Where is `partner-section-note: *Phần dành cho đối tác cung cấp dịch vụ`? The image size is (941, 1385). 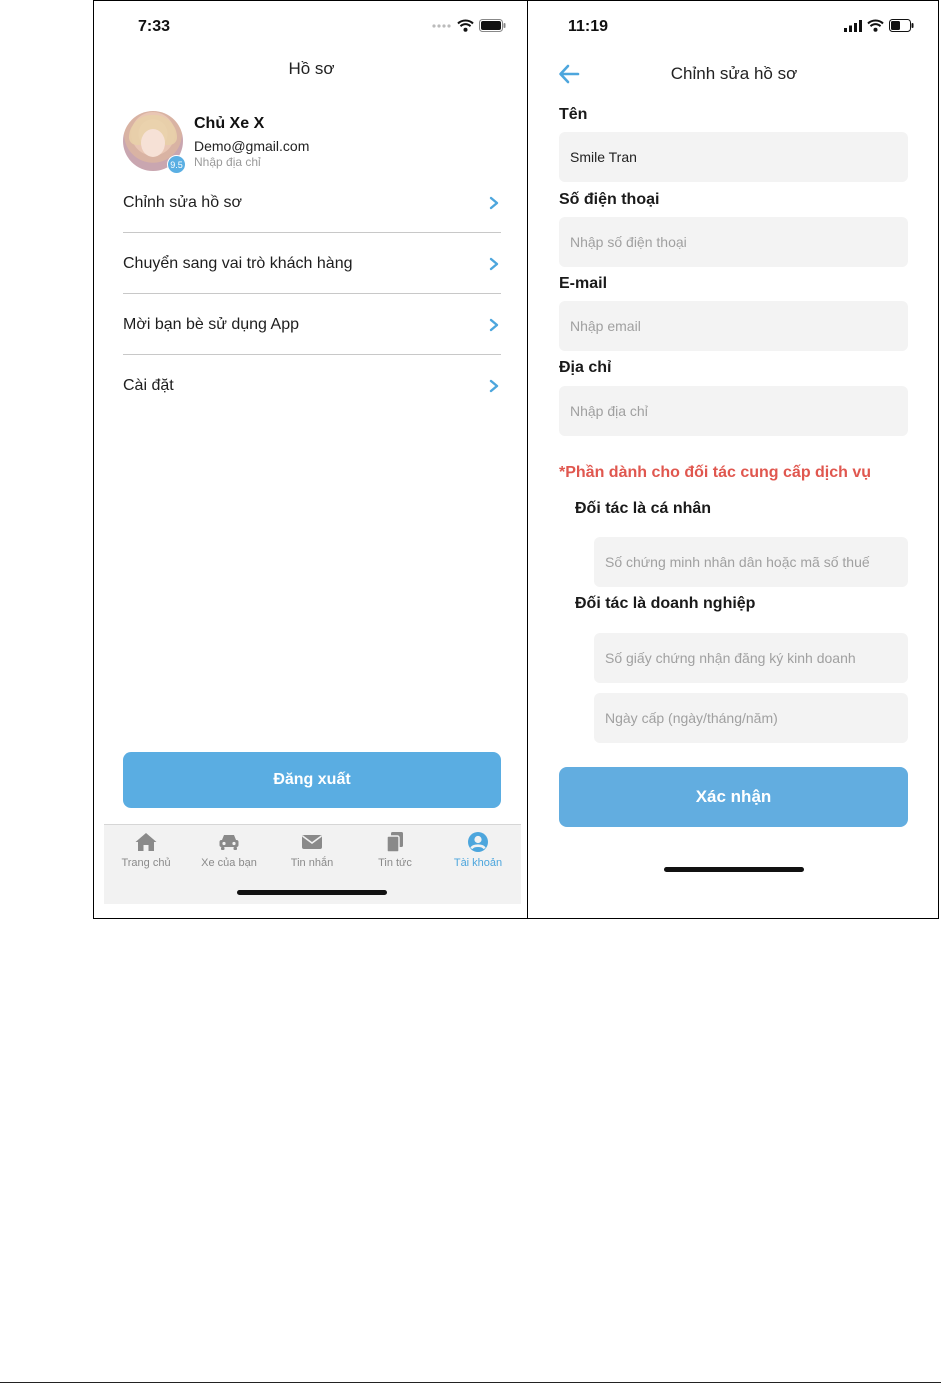 partner-section-note: *Phần dành cho đối tác cung cấp dịch vụ is located at coordinates (715, 472).